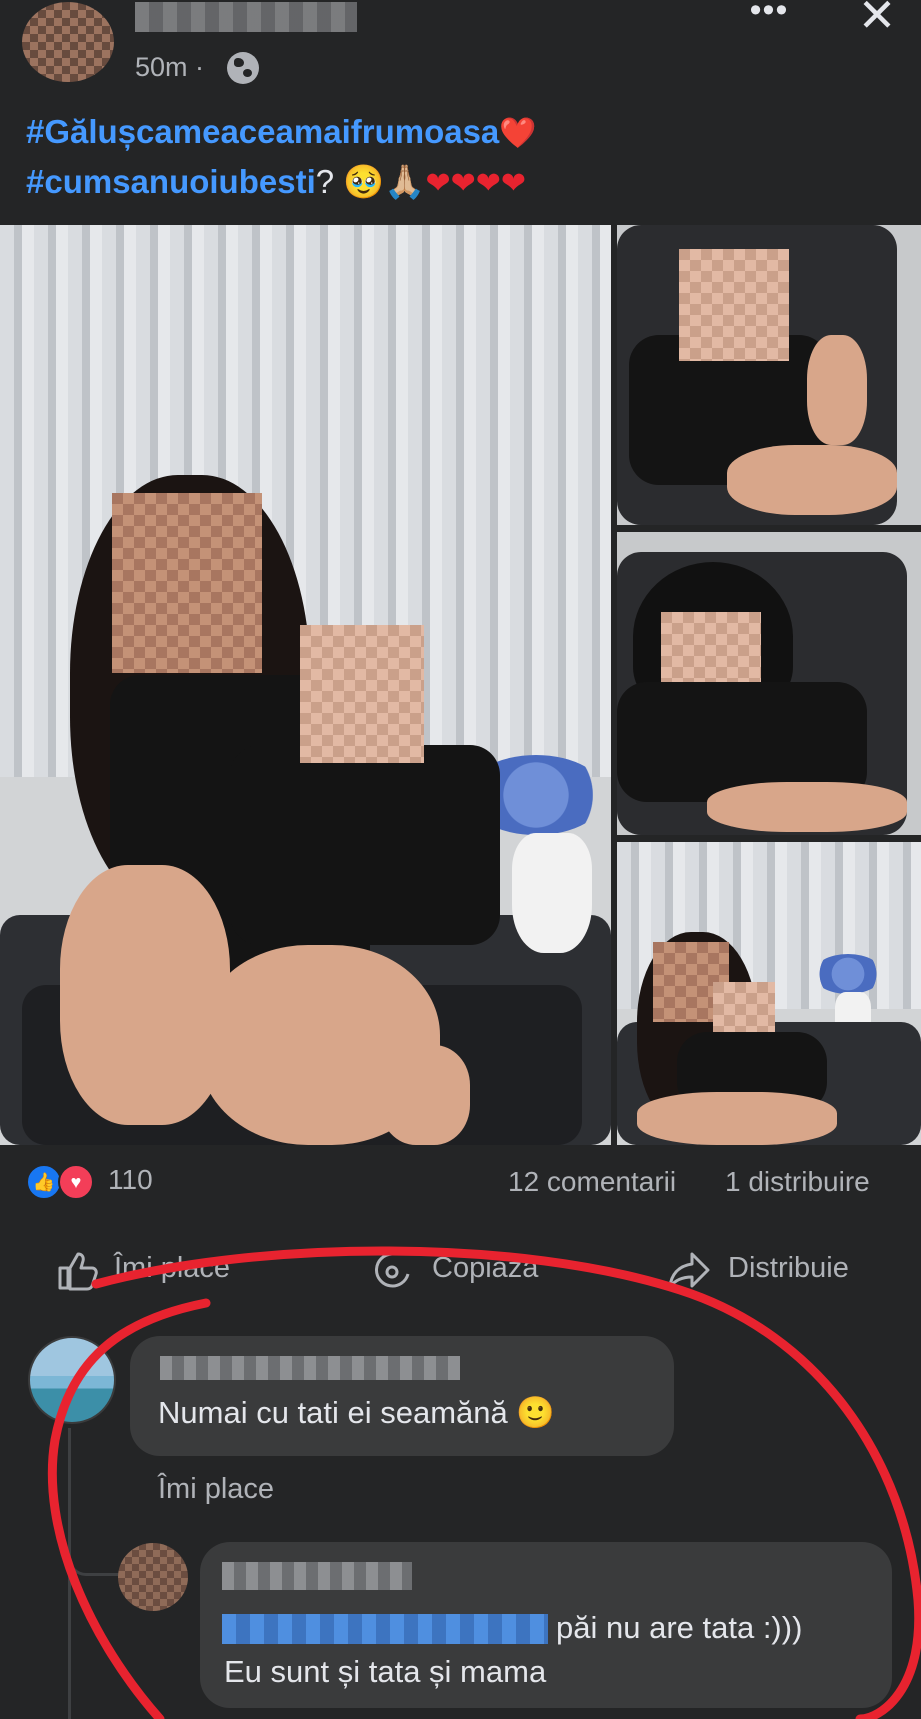 The image size is (921, 1719). Describe the element at coordinates (317, 1576) in the screenshot. I see `reply-author-name-redacted` at that location.